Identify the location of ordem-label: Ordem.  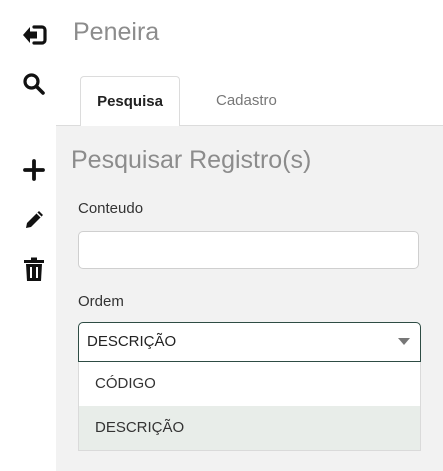
(101, 301).